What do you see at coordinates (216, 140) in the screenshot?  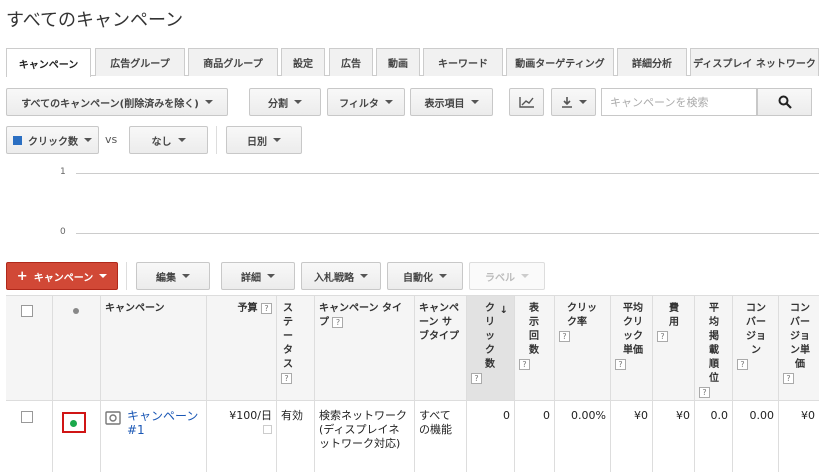 I see `divider` at bounding box center [216, 140].